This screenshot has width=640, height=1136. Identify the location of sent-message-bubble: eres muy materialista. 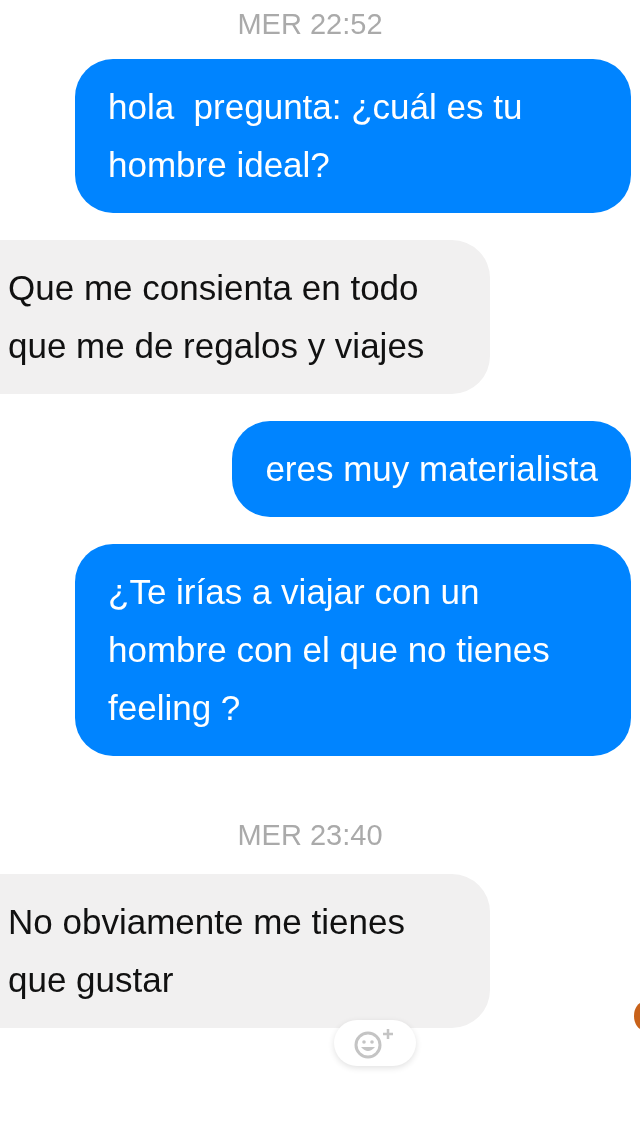
(431, 469).